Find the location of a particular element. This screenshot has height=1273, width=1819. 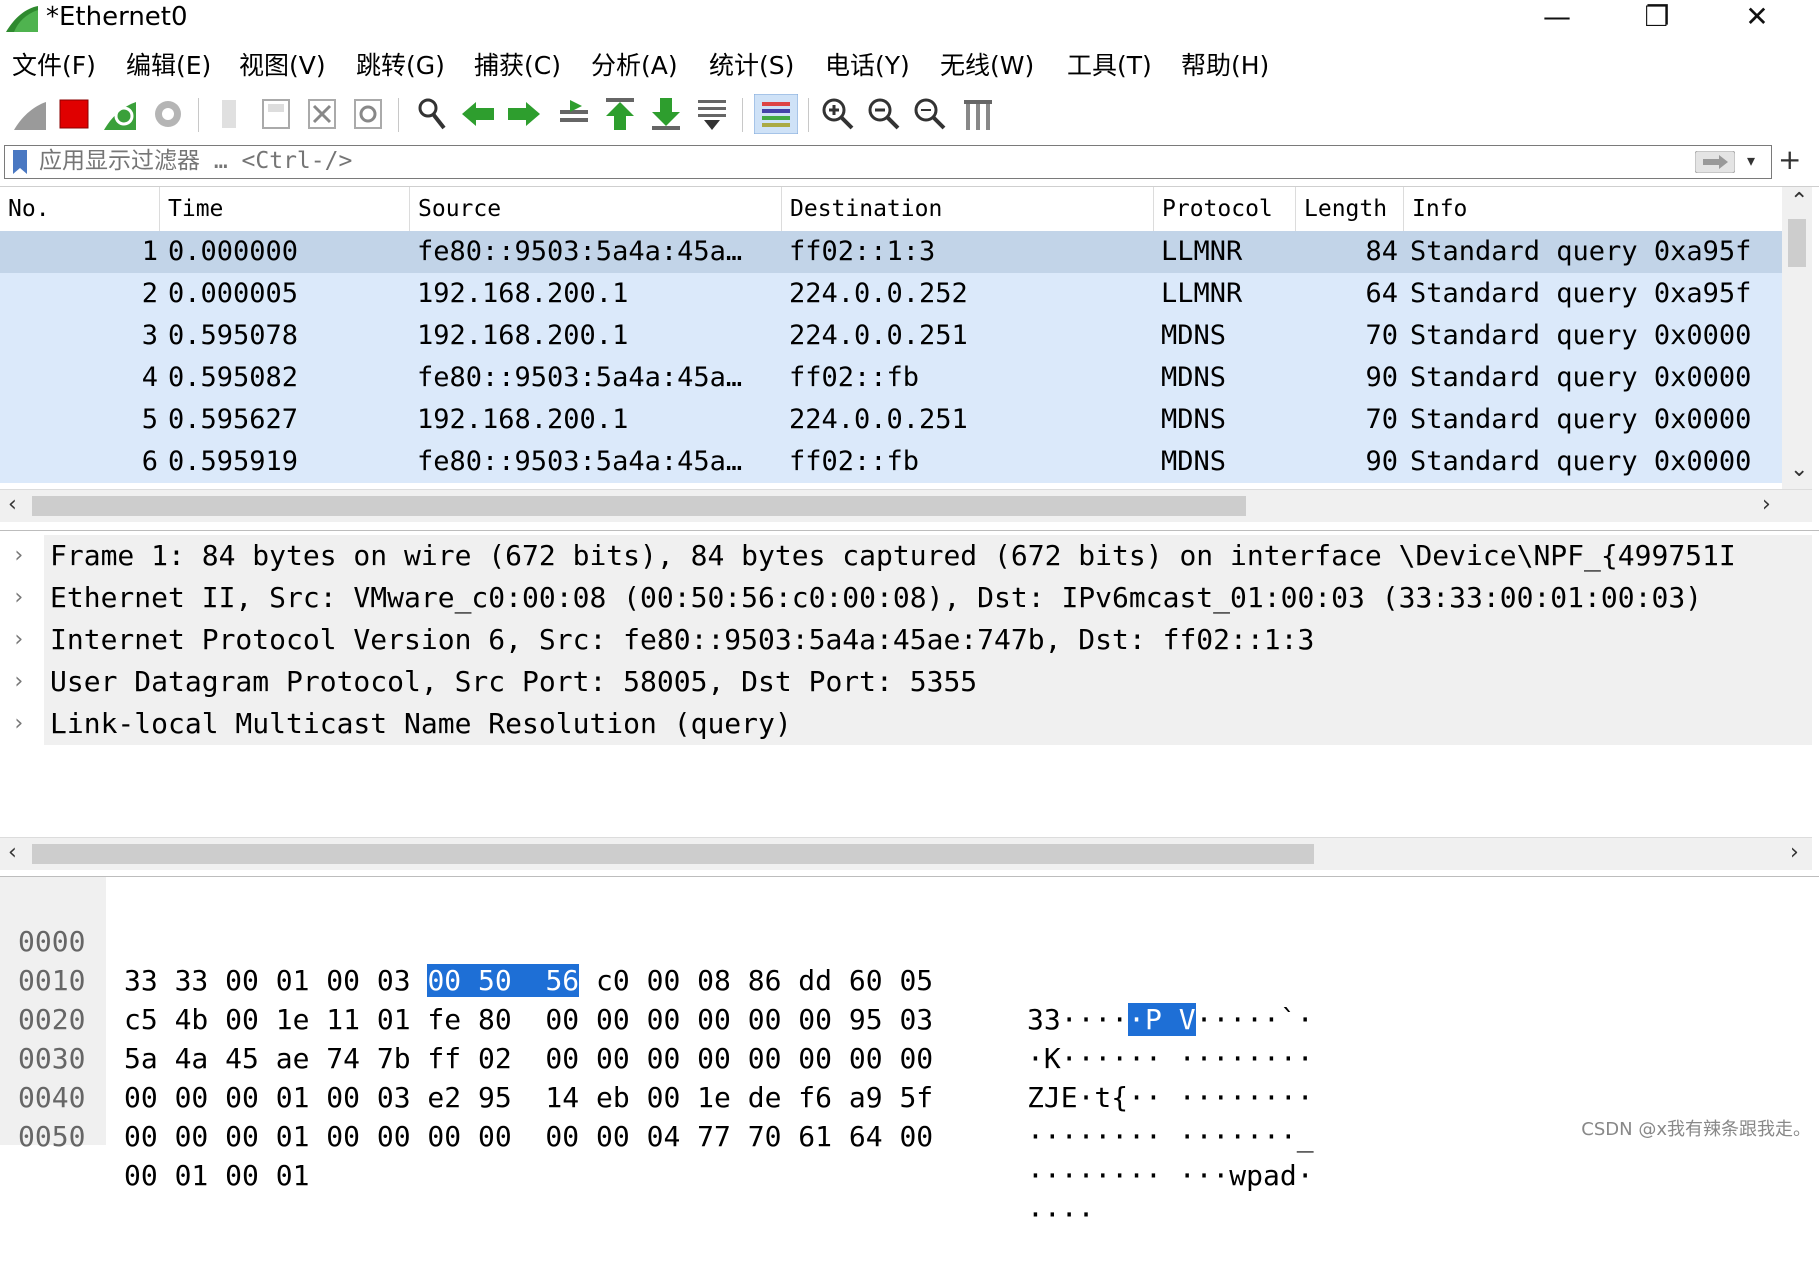

packet-time: 0.595078 is located at coordinates (233, 335).